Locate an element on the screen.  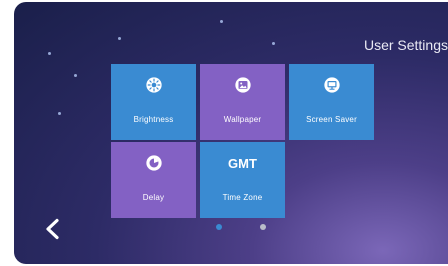
screen-saver-icon is located at coordinates (331, 85).